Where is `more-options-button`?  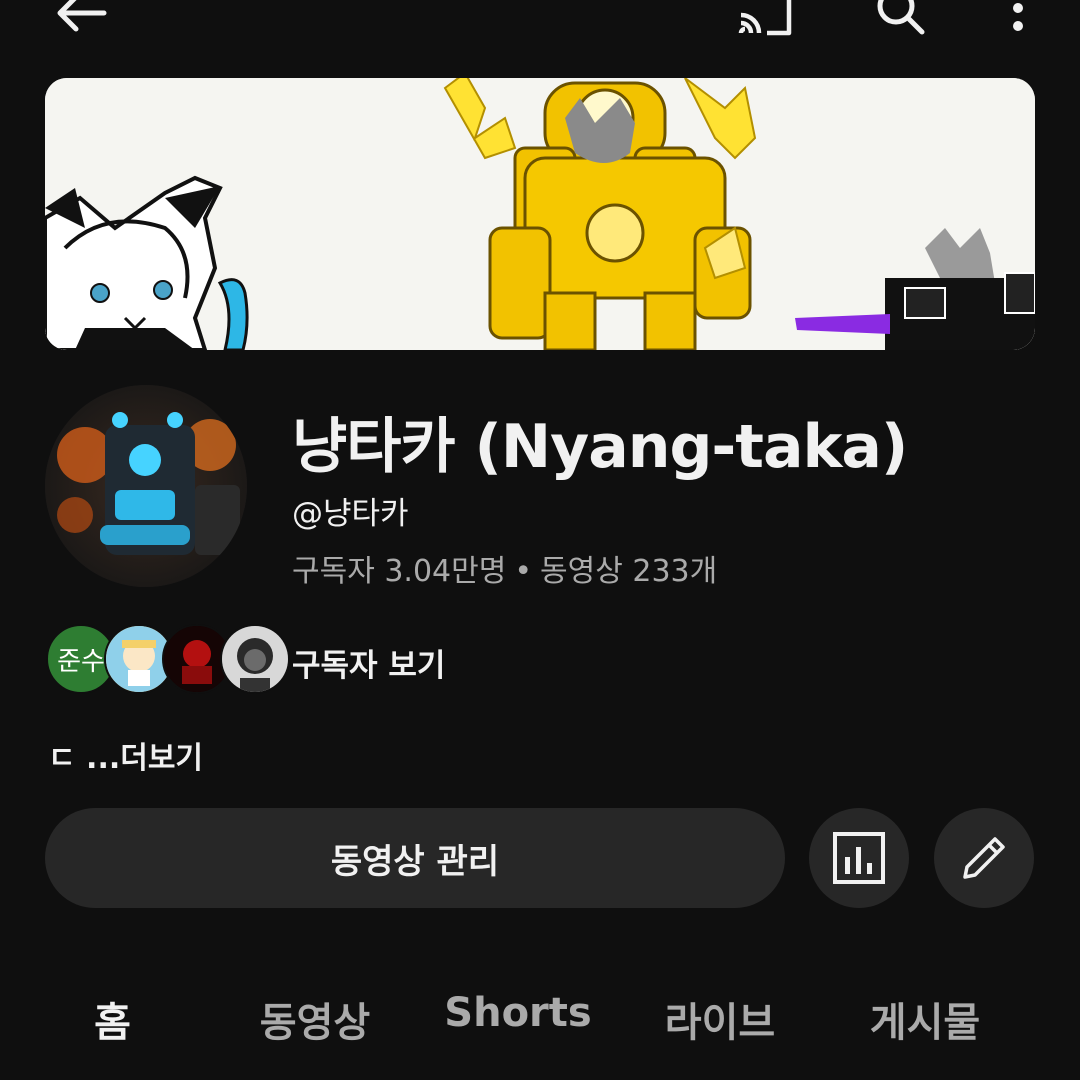
more-options-button is located at coordinates (1018, 20).